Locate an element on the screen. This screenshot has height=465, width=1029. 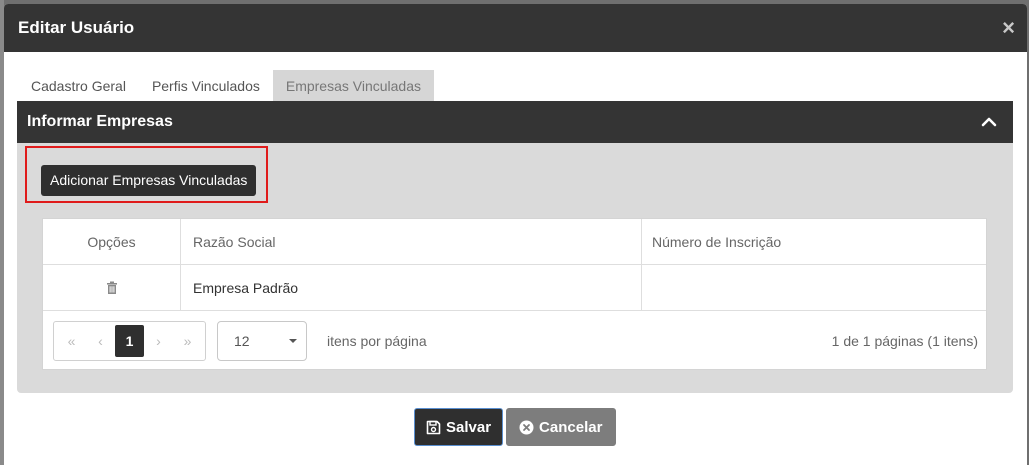
per-page-label: itens por página is located at coordinates (377, 341).